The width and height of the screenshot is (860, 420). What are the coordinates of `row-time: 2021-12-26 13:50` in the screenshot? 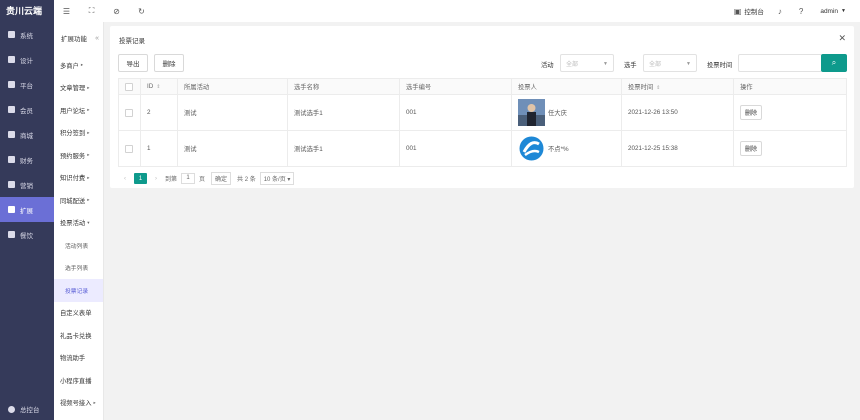 It's located at (677, 112).